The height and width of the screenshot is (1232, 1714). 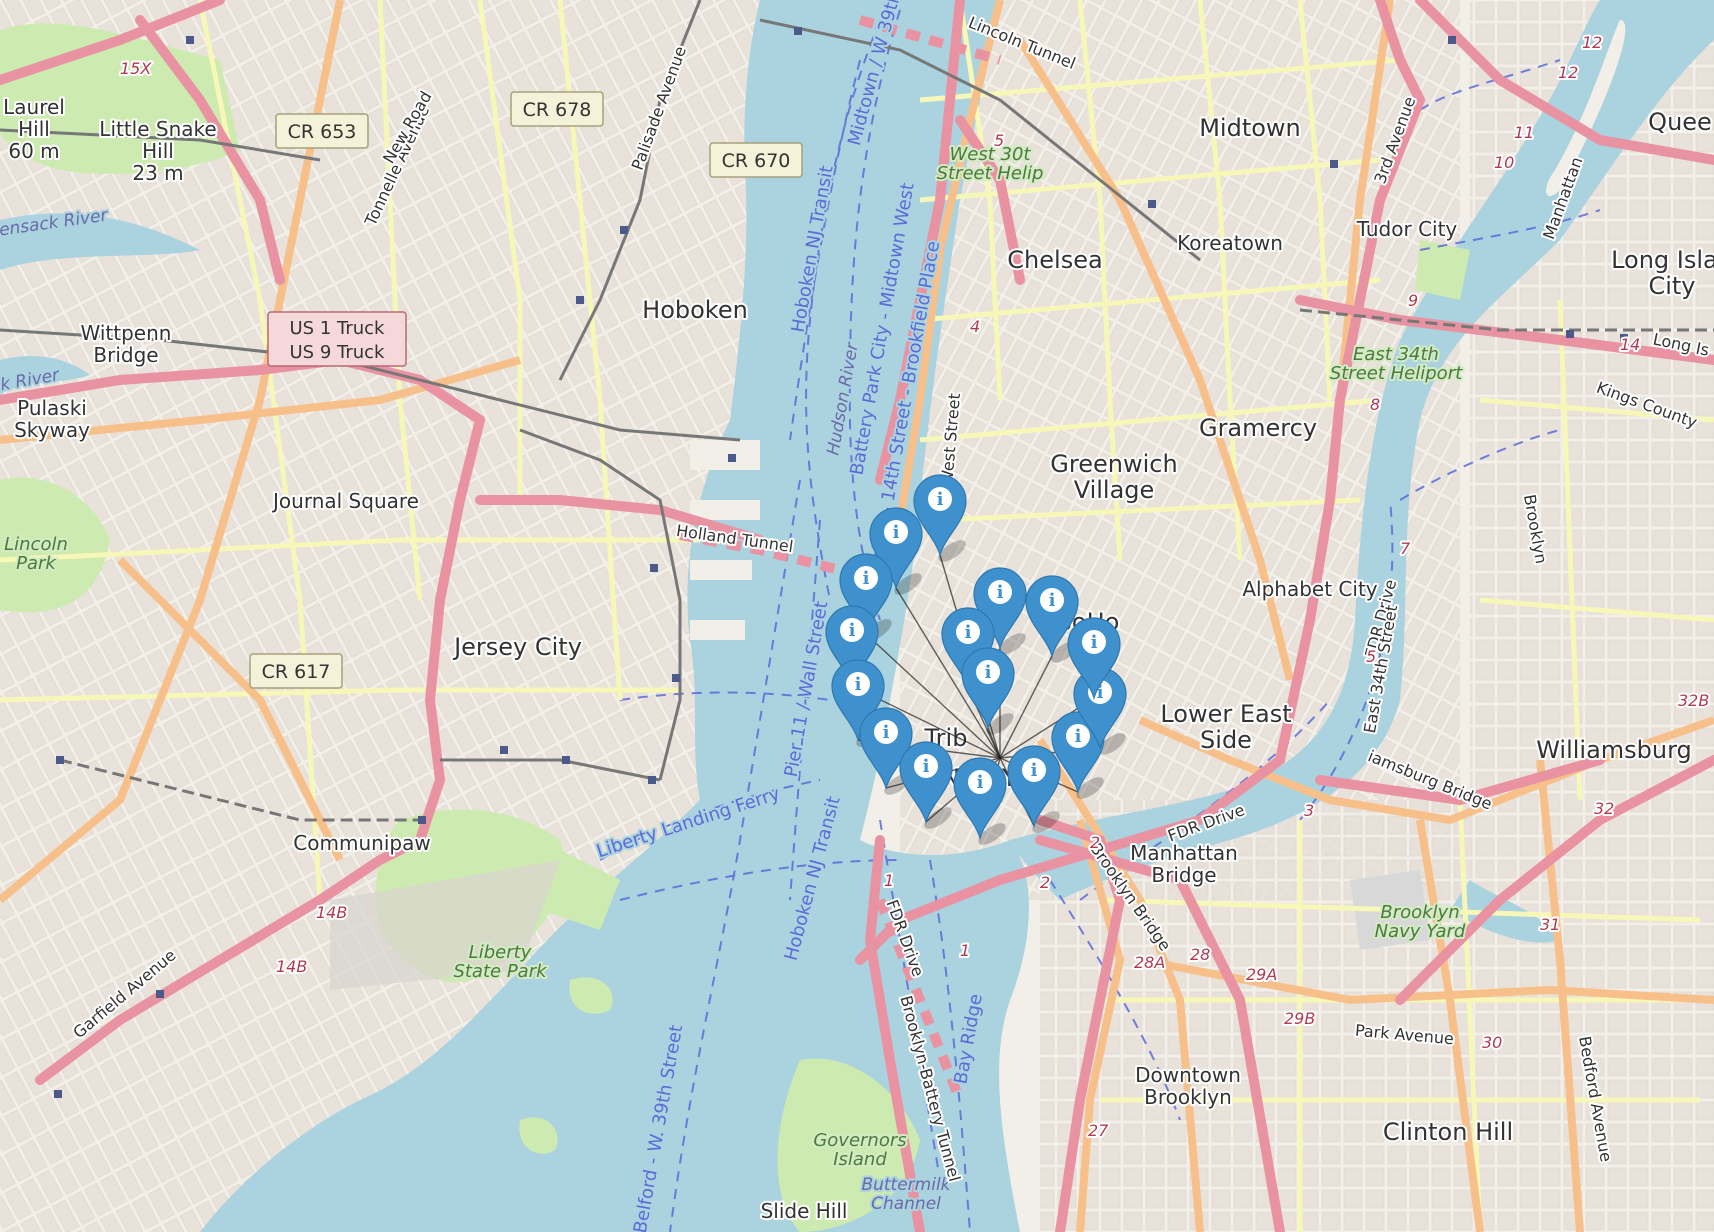 I want to click on route-shield-cr-670: CR 670, so click(x=756, y=160).